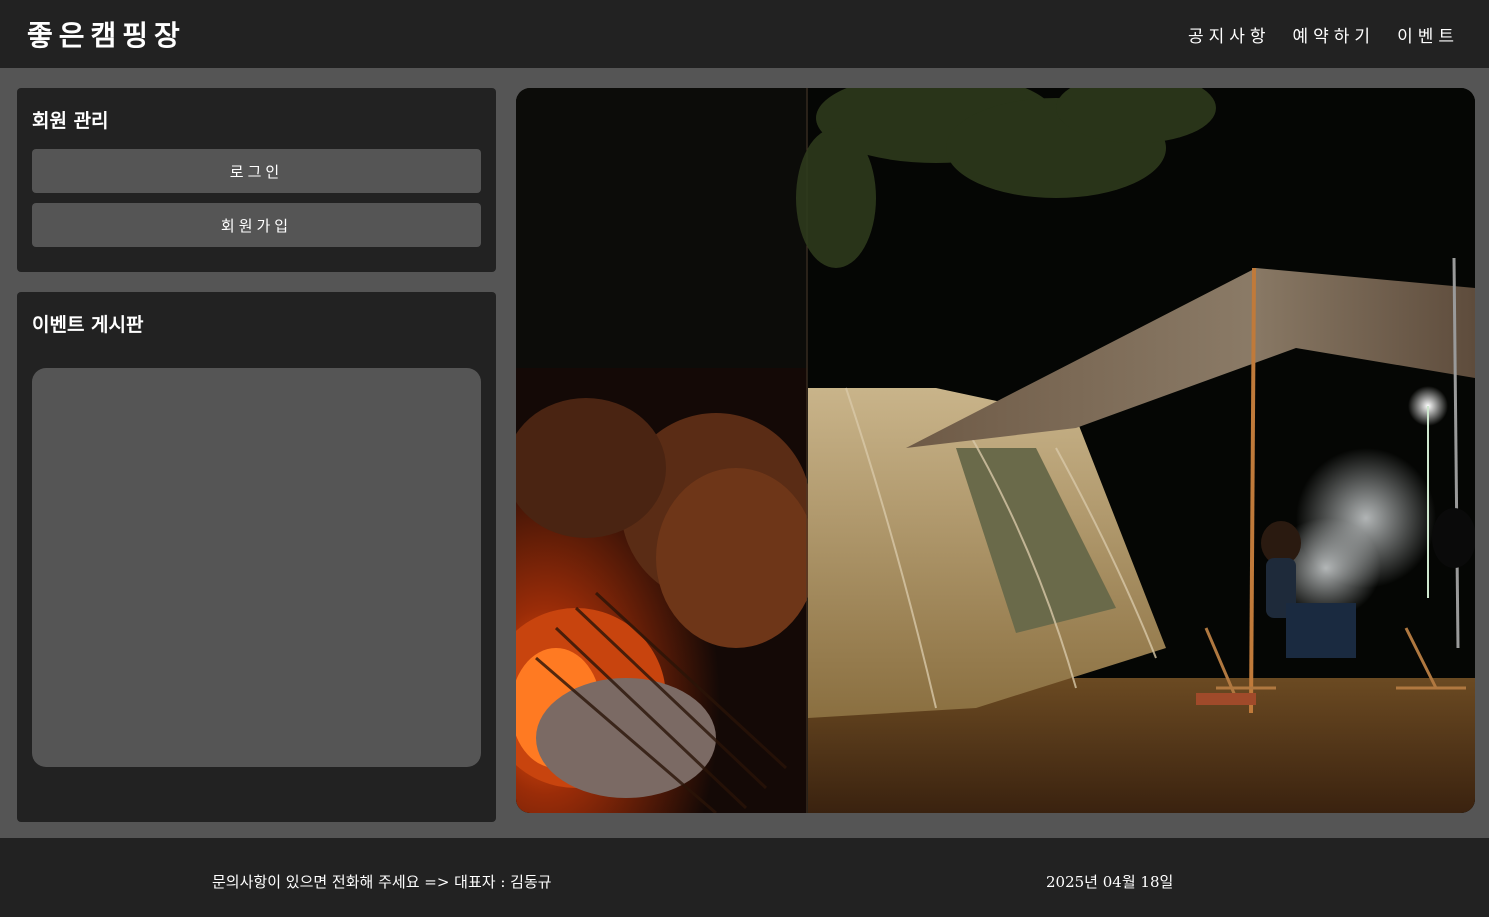 The width and height of the screenshot is (1489, 917). What do you see at coordinates (256, 567) in the screenshot?
I see `event-board-list` at bounding box center [256, 567].